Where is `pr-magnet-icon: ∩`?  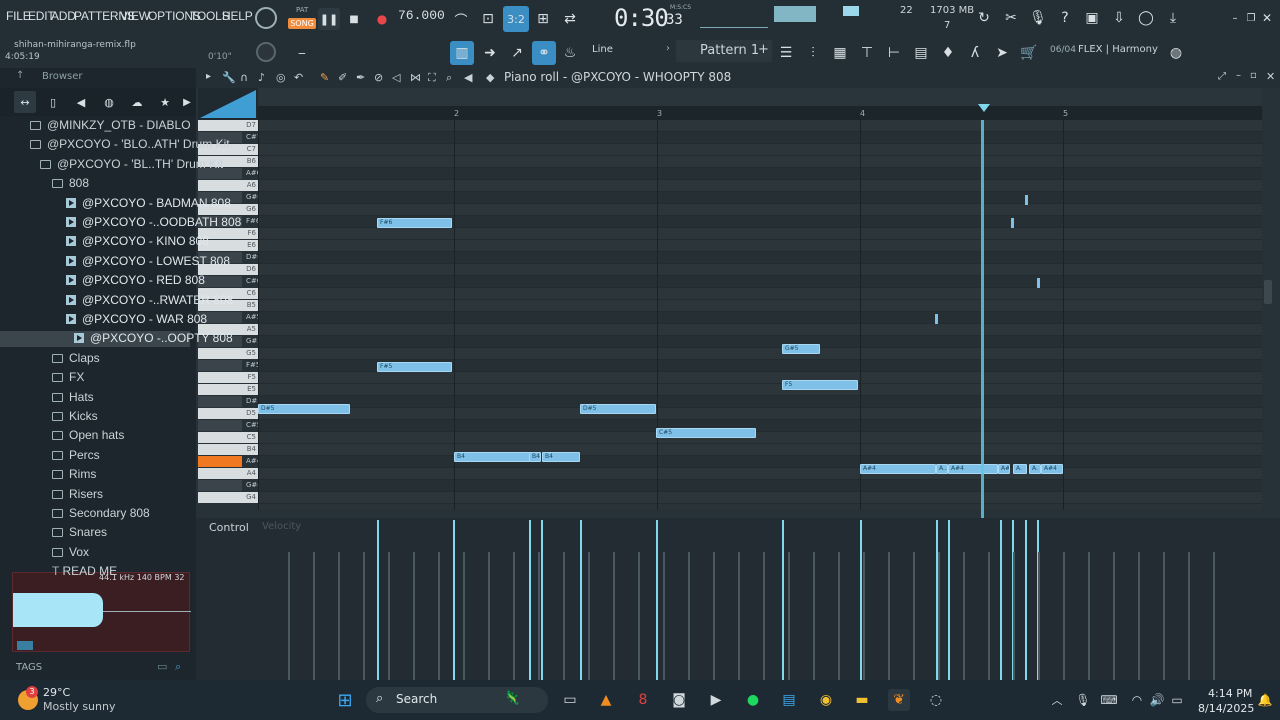
pr-magnet-icon: ∩ is located at coordinates (244, 77).